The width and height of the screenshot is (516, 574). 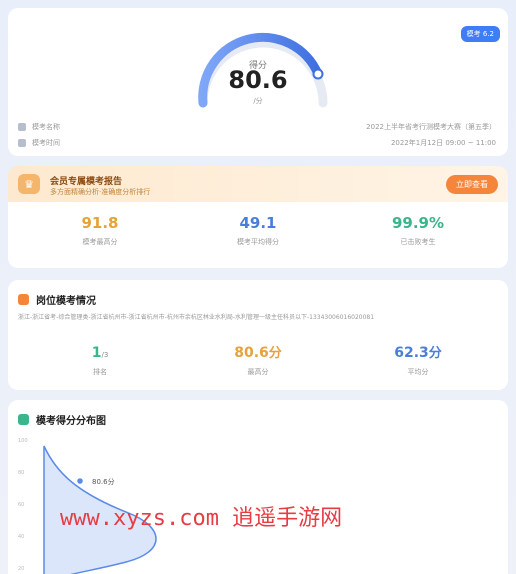 What do you see at coordinates (46, 127) in the screenshot?
I see `exam-name-label: 模考名称` at bounding box center [46, 127].